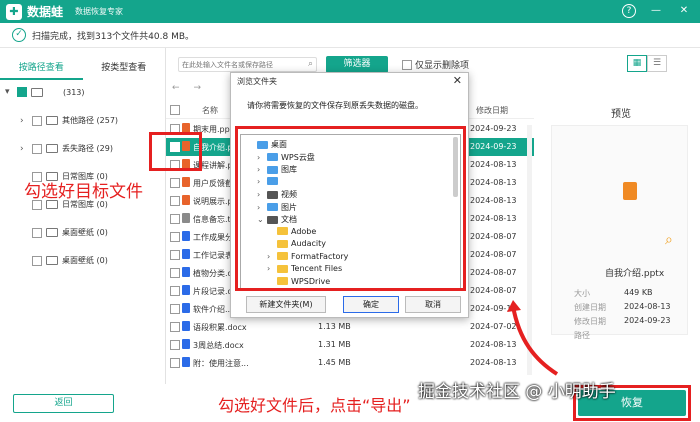 This screenshot has height=422, width=700. Describe the element at coordinates (14, 11) in the screenshot. I see `app-logo-icon: ✚` at that location.